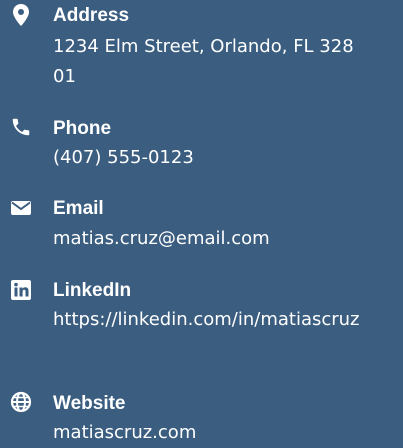 This screenshot has height=448, width=403. What do you see at coordinates (21, 402) in the screenshot?
I see `globe-icon` at bounding box center [21, 402].